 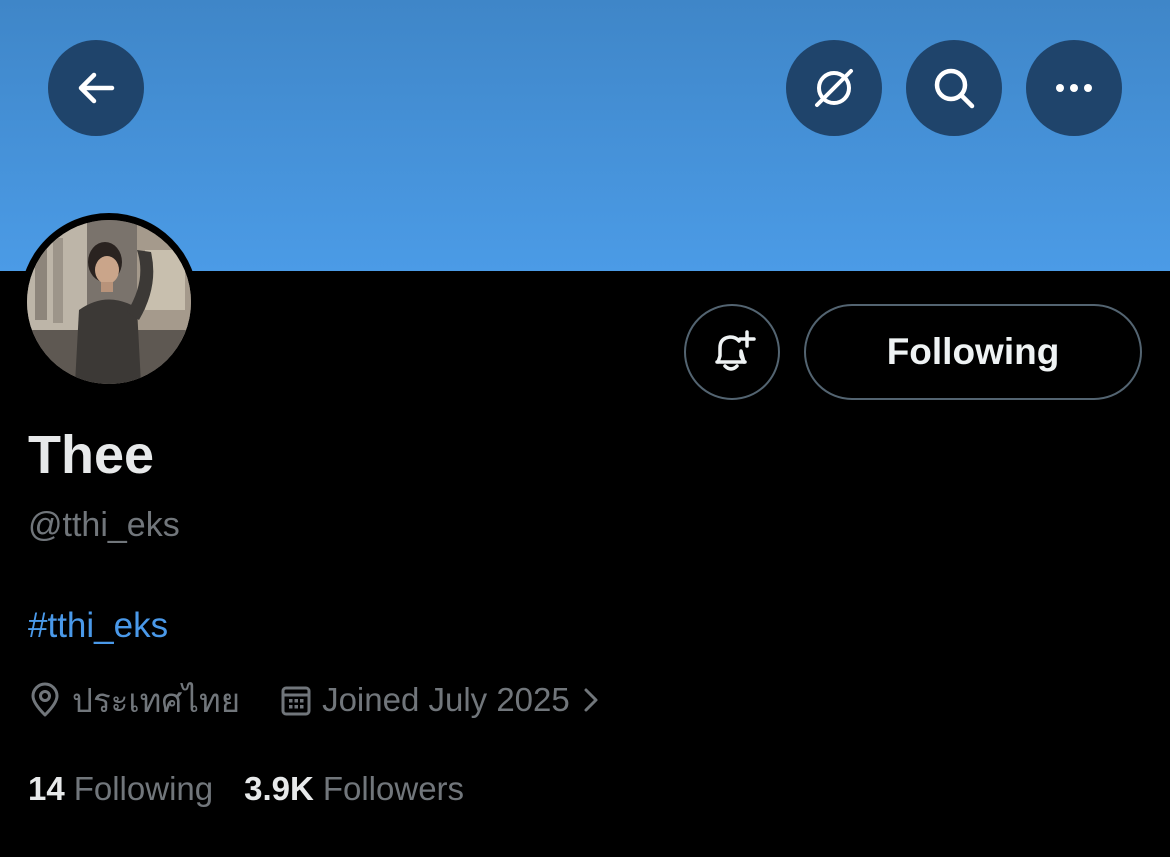 I want to click on avatar, so click(x=109, y=302).